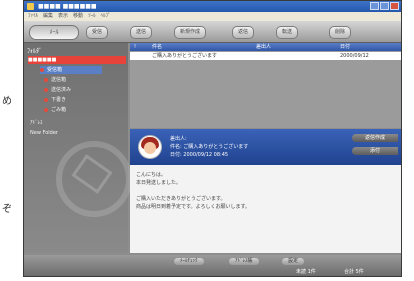 This screenshot has width=414, height=281. I want to click on drafts-icon, so click(46, 99).